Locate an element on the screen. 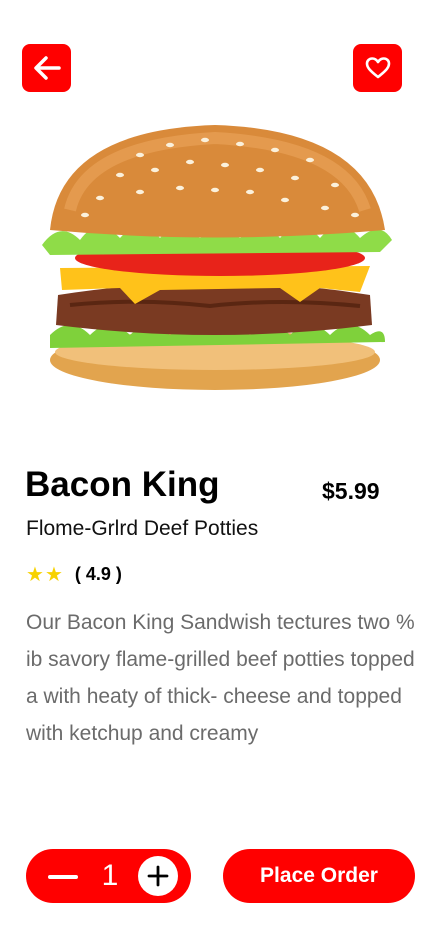 The width and height of the screenshot is (428, 926). quantity-stepper: 1 is located at coordinates (108, 876).